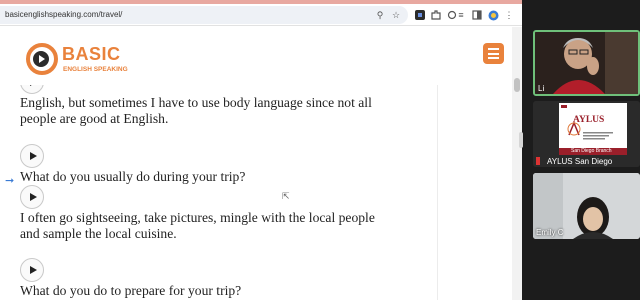 This screenshot has height=300, width=640. I want to click on question-text-line: What do you usually do during your trip?, so click(133, 176).